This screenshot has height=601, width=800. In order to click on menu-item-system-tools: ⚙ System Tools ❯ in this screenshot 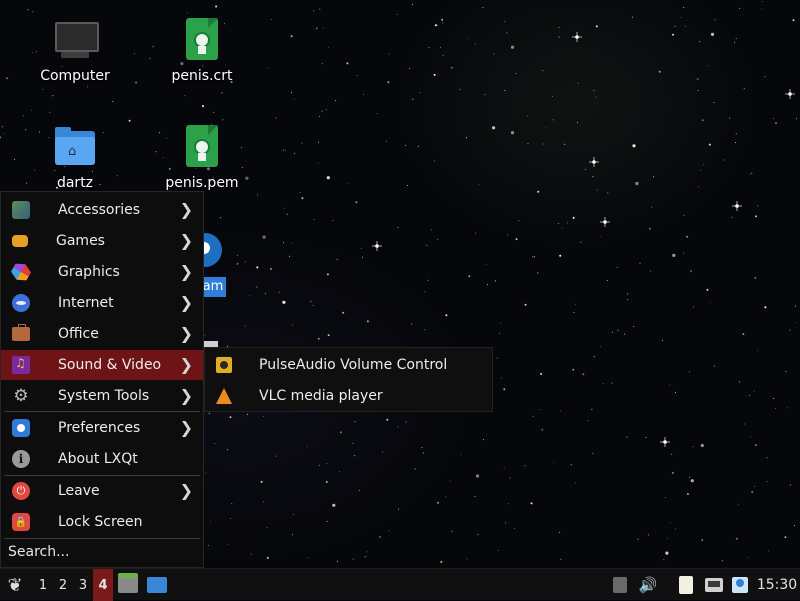, I will do `click(102, 396)`.